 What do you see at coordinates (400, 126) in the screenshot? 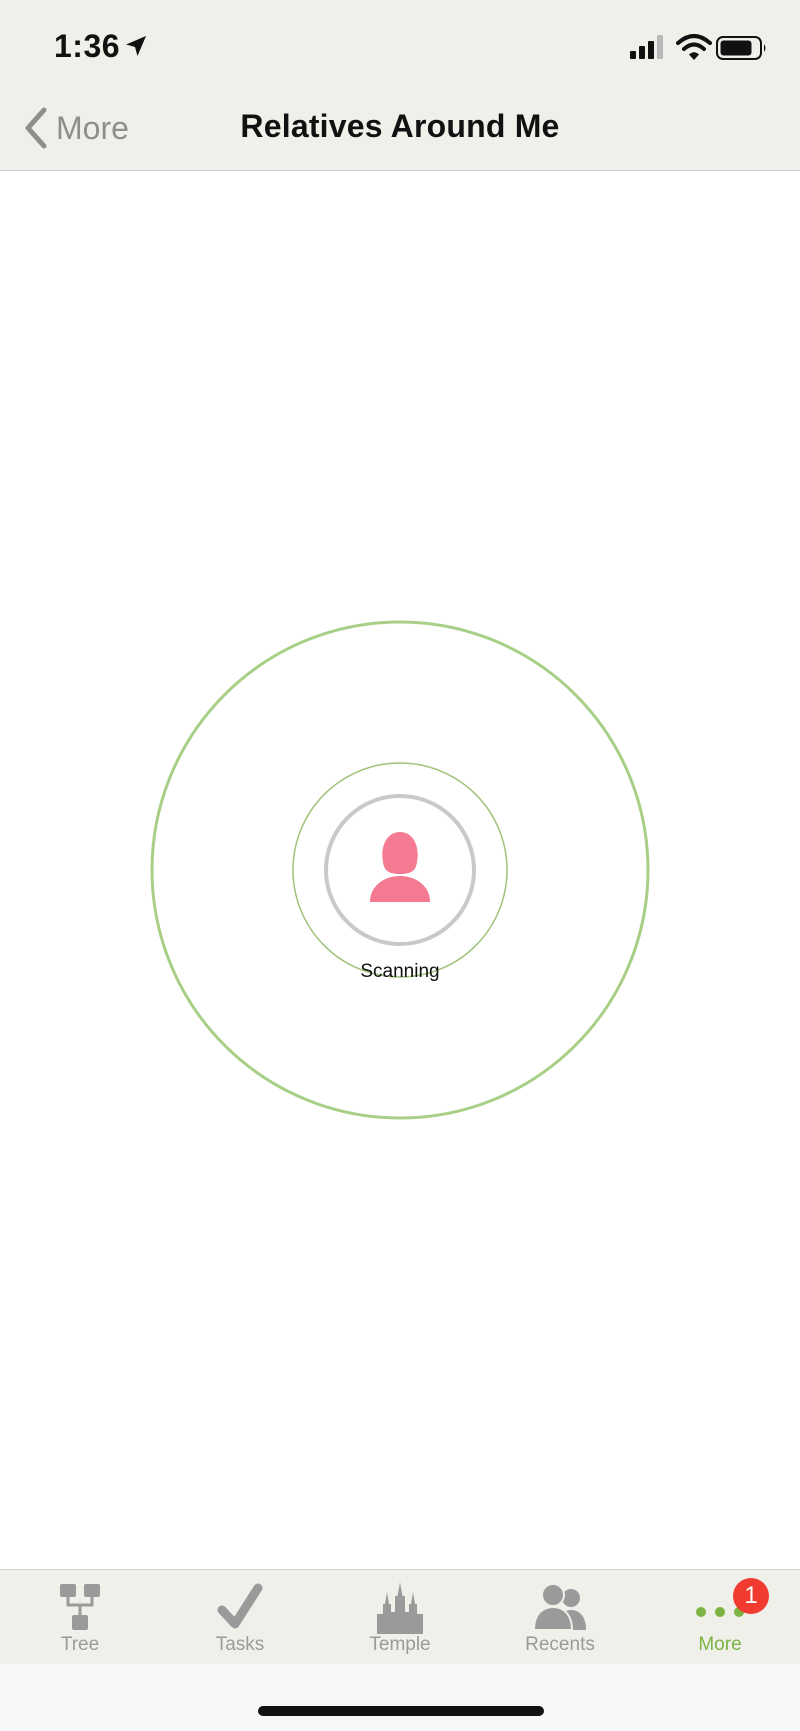
I see `page-title: Relatives Around Me` at bounding box center [400, 126].